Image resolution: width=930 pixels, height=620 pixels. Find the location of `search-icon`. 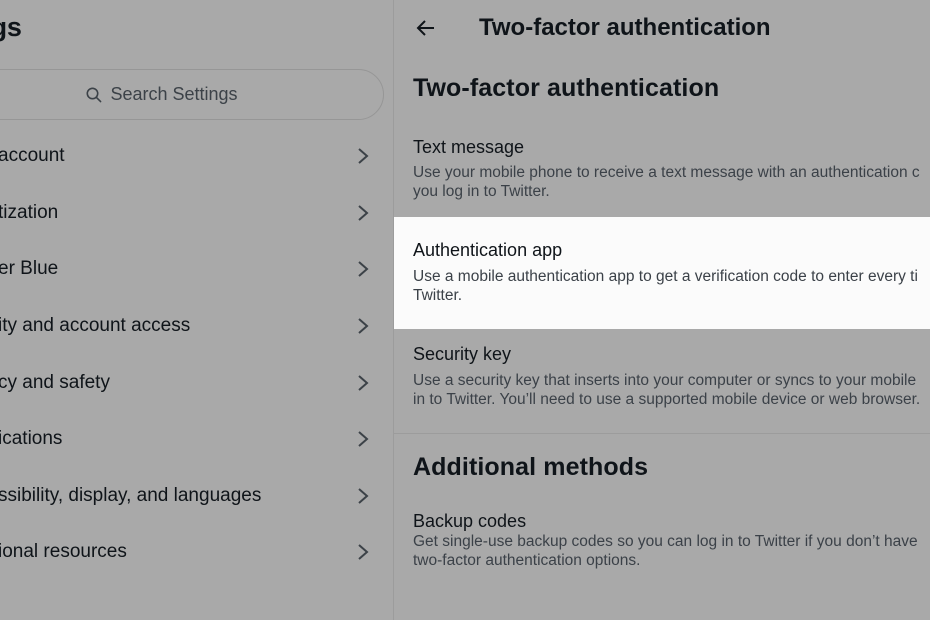

search-icon is located at coordinates (94, 94).